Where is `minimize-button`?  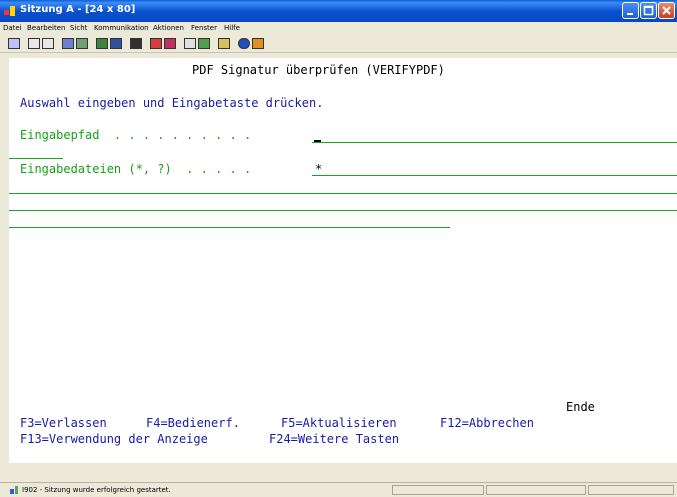
minimize-button is located at coordinates (630, 10).